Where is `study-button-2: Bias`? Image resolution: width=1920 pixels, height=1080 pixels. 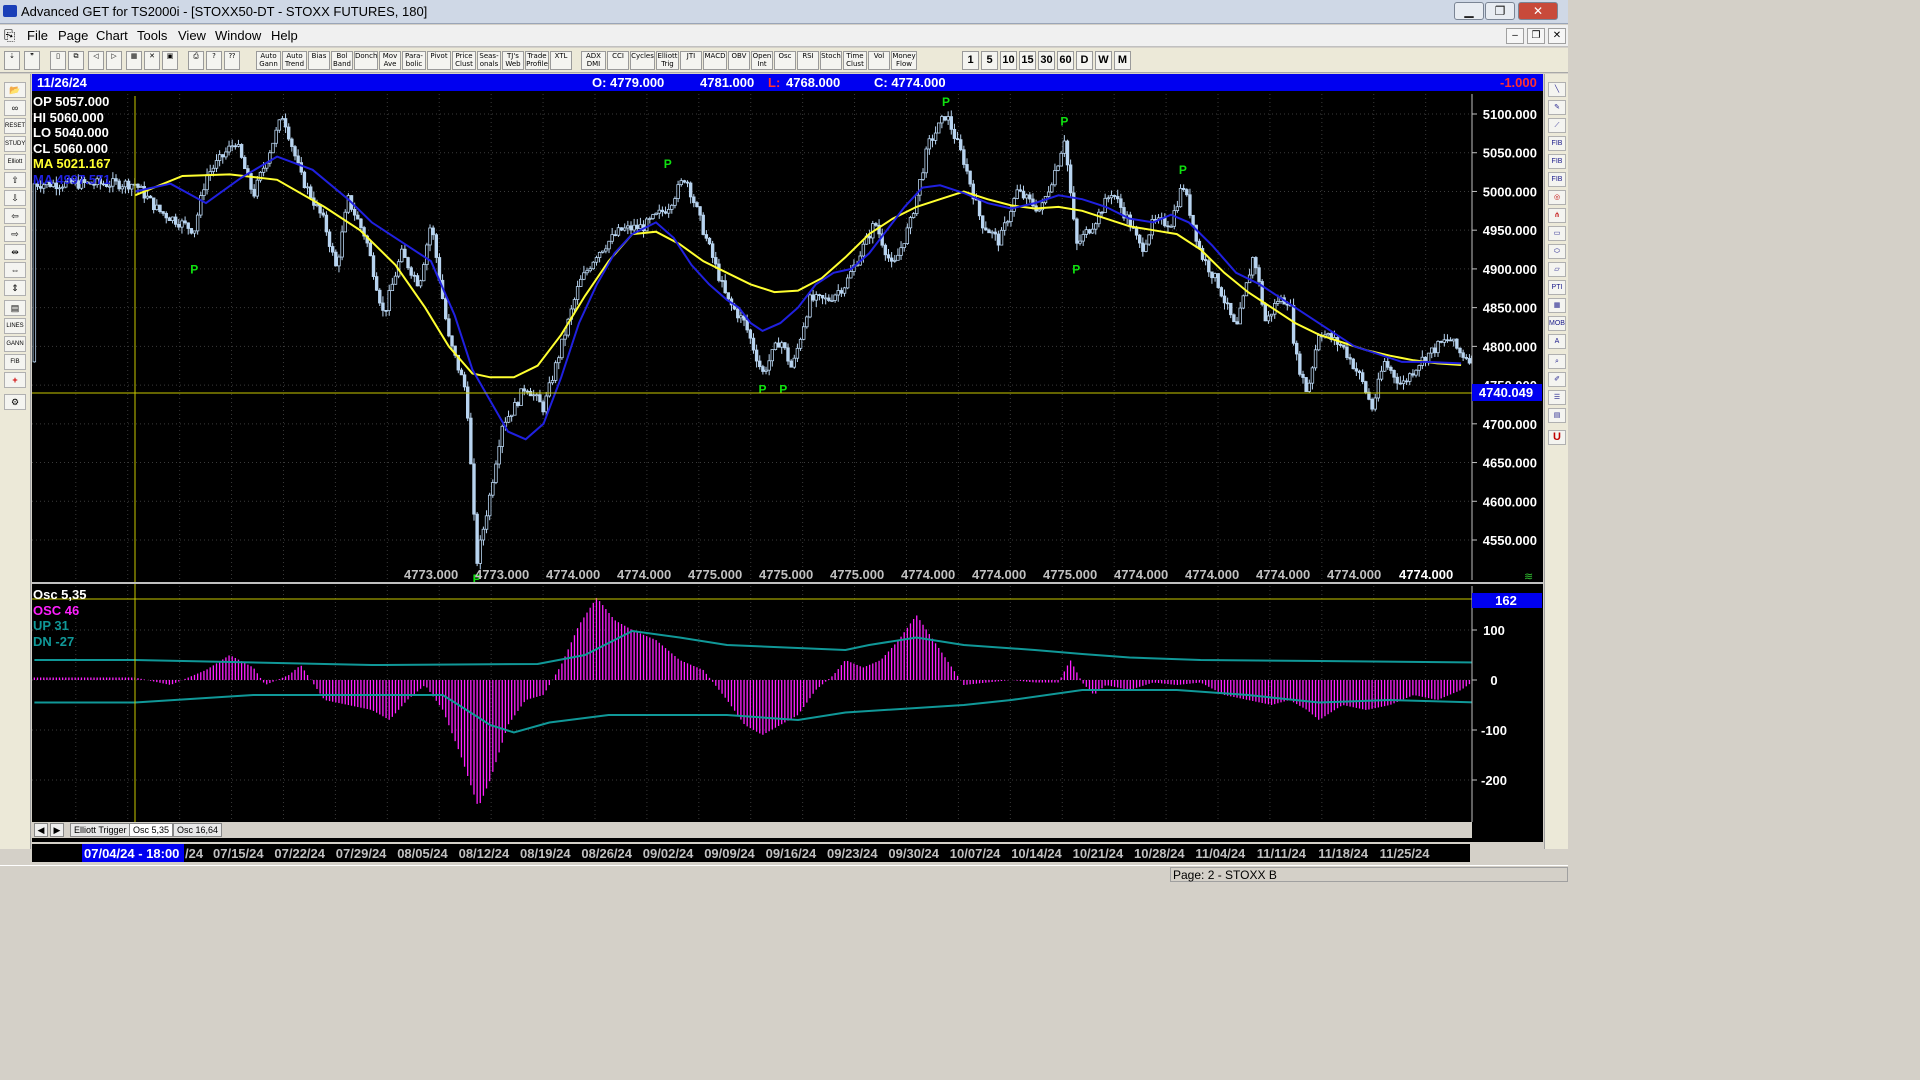
study-button-2: Bias is located at coordinates (319, 60).